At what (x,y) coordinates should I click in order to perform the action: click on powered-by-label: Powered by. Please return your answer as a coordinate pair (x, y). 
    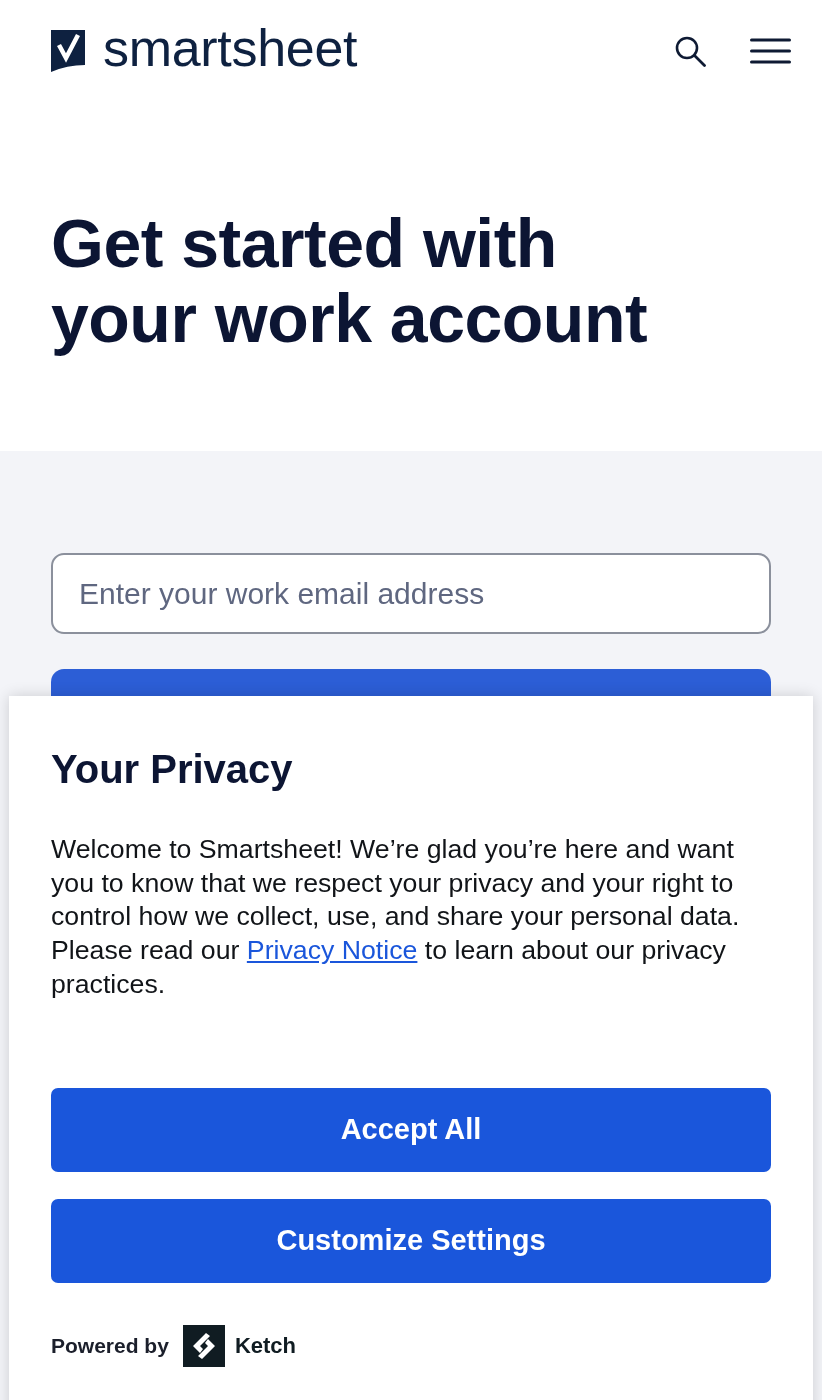
    Looking at the image, I should click on (110, 1345).